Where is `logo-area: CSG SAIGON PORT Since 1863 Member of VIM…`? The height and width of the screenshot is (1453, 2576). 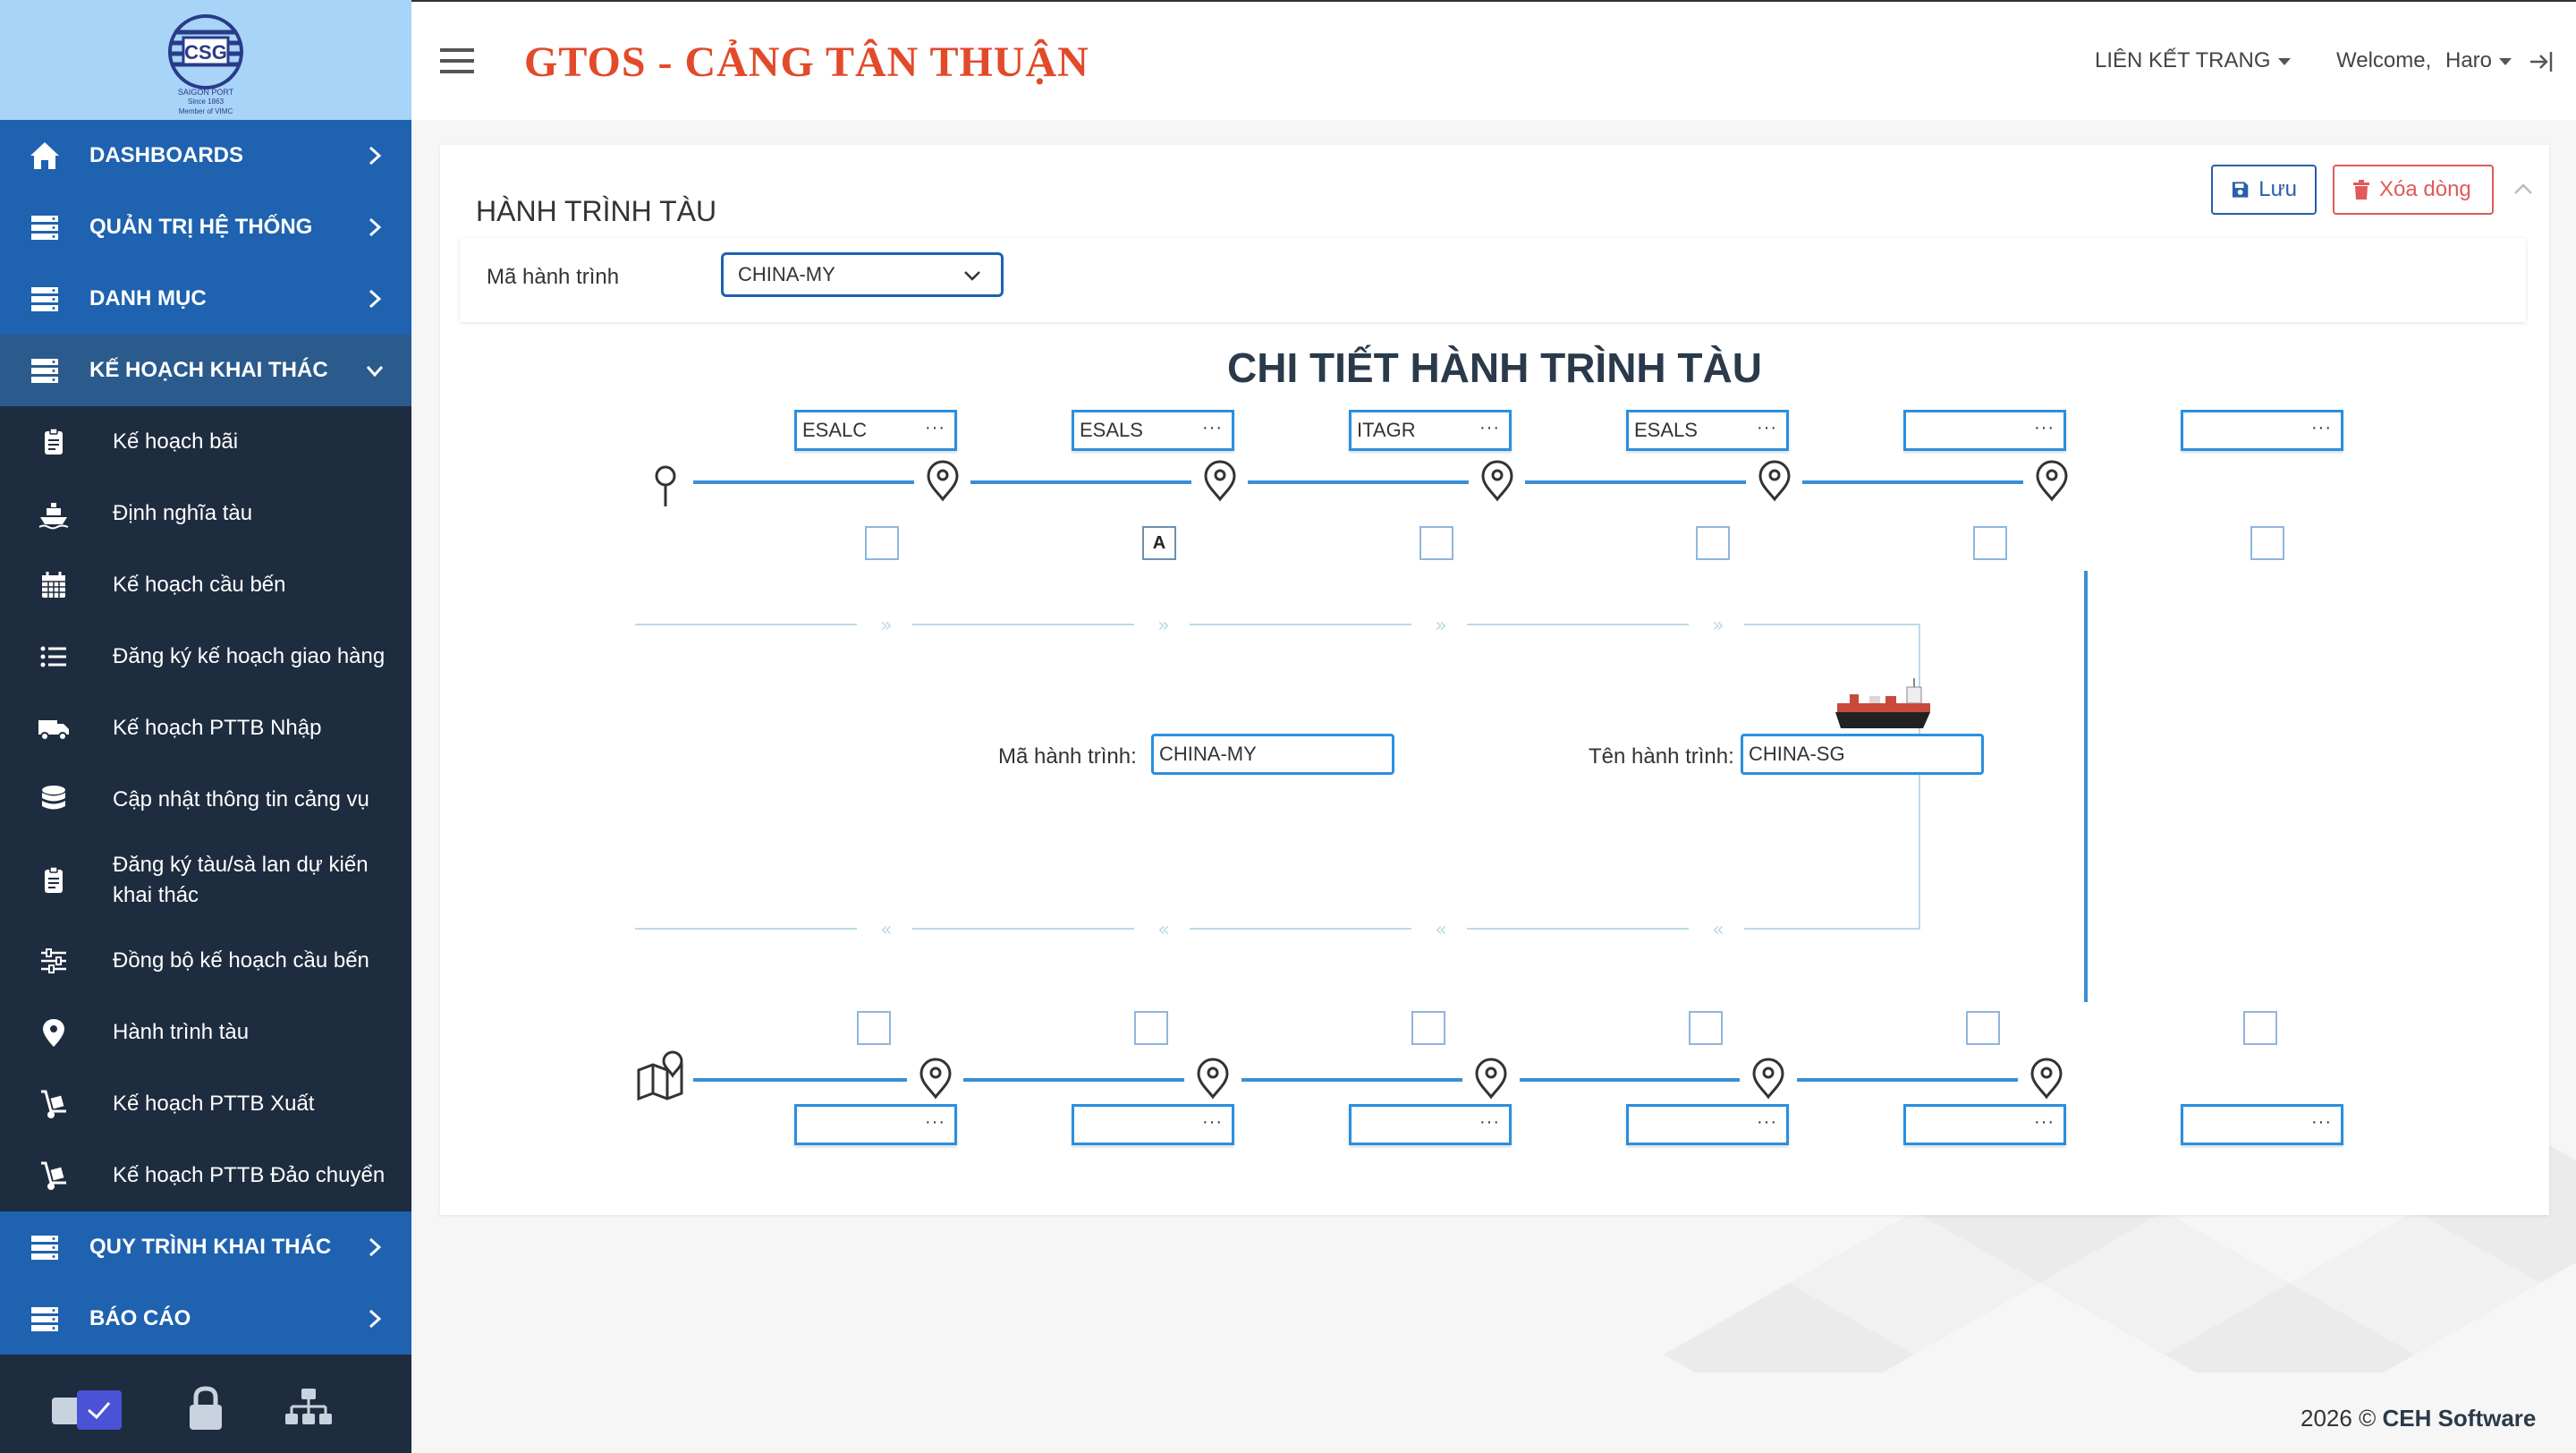 logo-area: CSG SAIGON PORT Since 1863 Member of VIM… is located at coordinates (205, 60).